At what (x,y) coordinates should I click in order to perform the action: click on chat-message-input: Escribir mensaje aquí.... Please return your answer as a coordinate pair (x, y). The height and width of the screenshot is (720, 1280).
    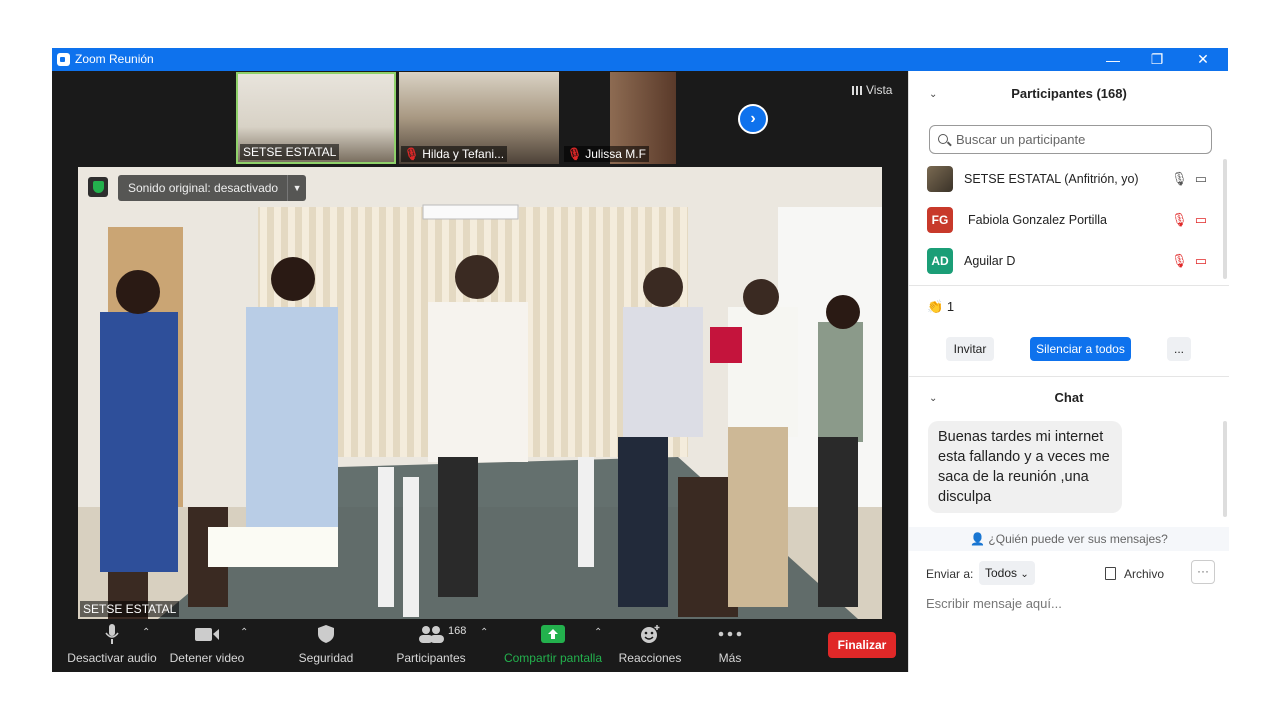
    Looking at the image, I should click on (994, 603).